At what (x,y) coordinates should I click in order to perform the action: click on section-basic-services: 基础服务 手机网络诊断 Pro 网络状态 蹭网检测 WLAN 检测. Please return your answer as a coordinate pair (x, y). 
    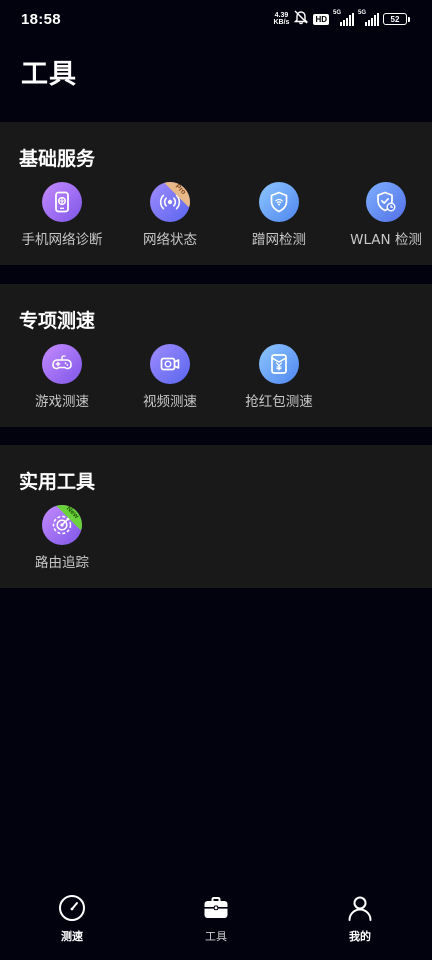
    Looking at the image, I should click on (216, 193).